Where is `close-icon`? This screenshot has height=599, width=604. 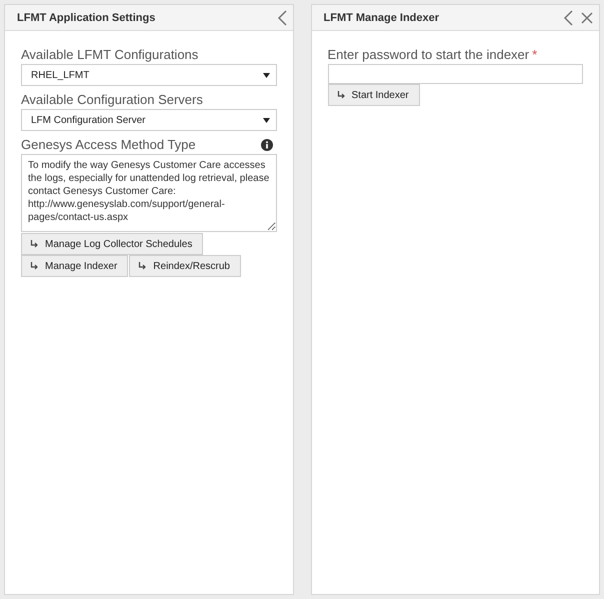 close-icon is located at coordinates (587, 18).